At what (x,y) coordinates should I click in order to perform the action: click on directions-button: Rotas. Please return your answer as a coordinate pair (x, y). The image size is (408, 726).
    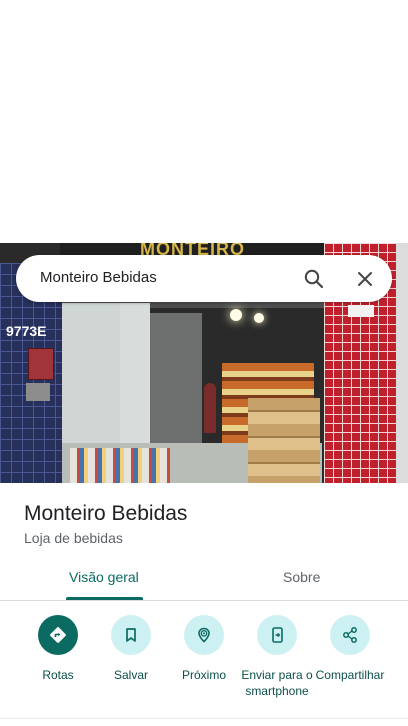
    Looking at the image, I should click on (58, 649).